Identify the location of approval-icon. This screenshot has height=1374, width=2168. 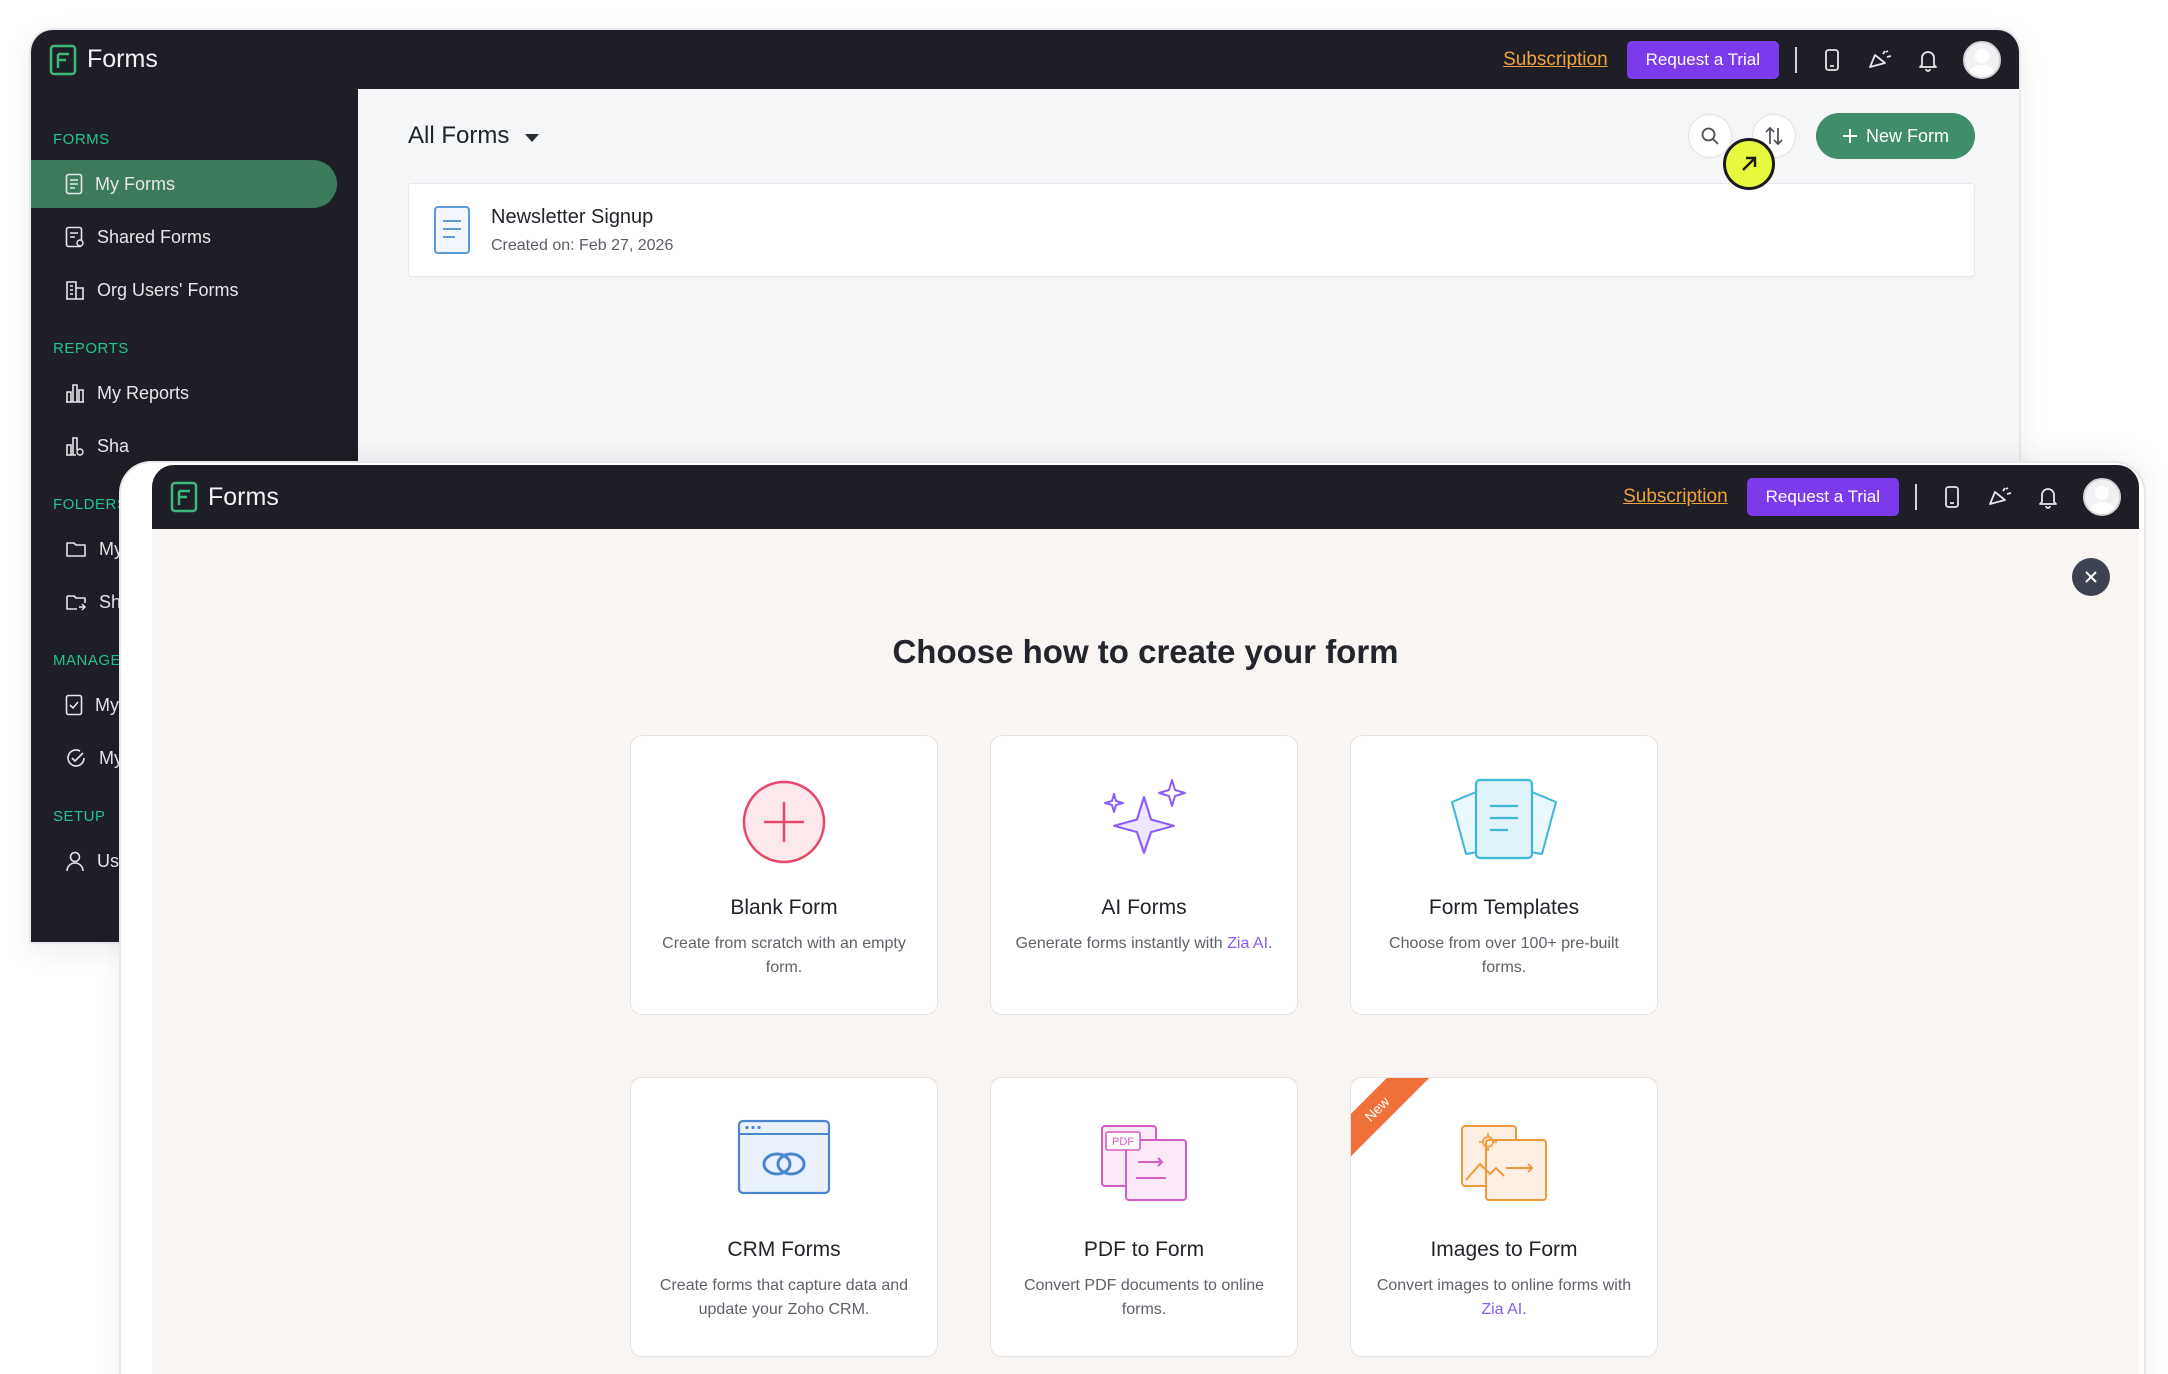
(74, 705).